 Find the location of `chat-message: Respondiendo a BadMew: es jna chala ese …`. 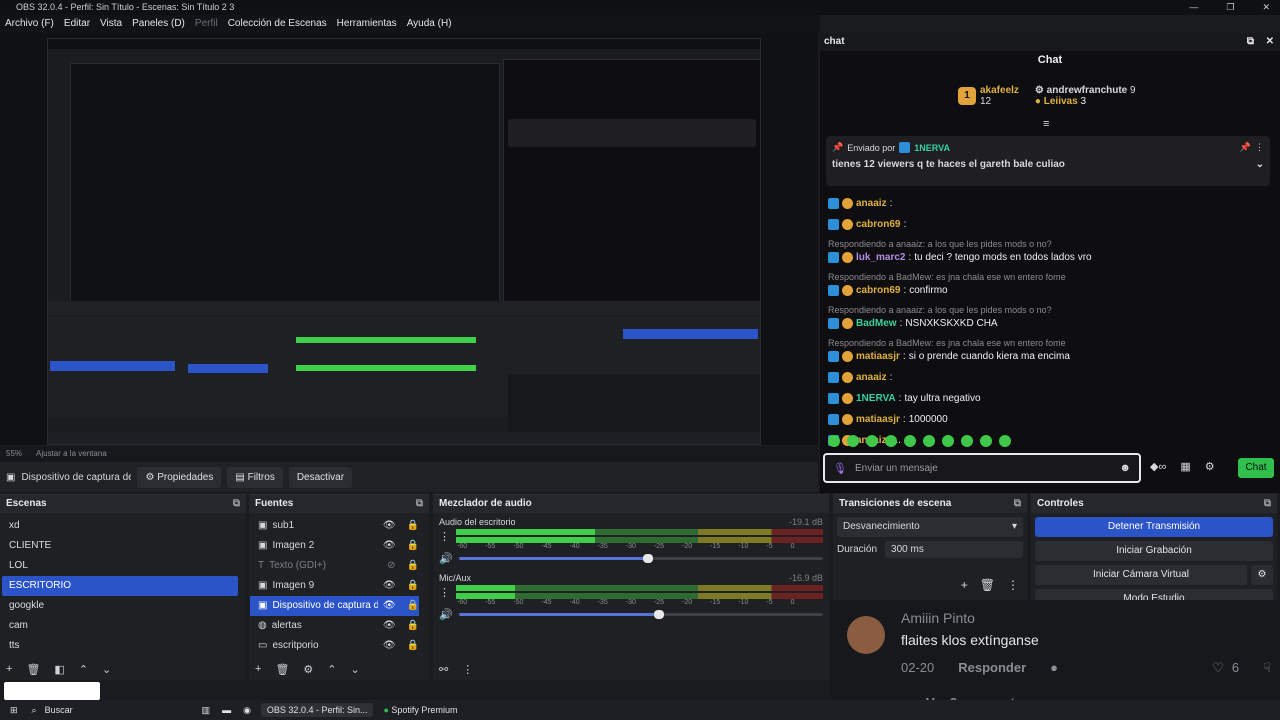

chat-message: Respondiendo a BadMew: es jna chala ese … is located at coordinates (1048, 284).